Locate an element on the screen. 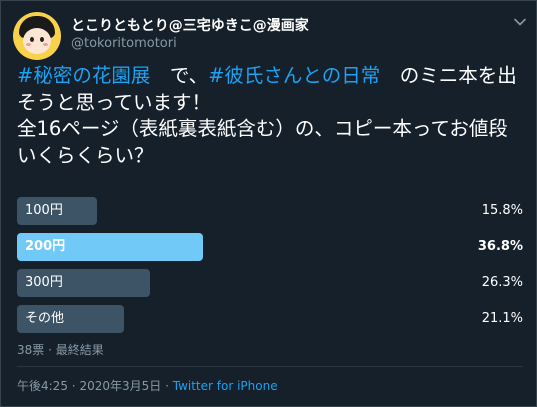 Image resolution: width=537 pixels, height=407 pixels. author-handle: @tokoritomotori is located at coordinates (124, 43).